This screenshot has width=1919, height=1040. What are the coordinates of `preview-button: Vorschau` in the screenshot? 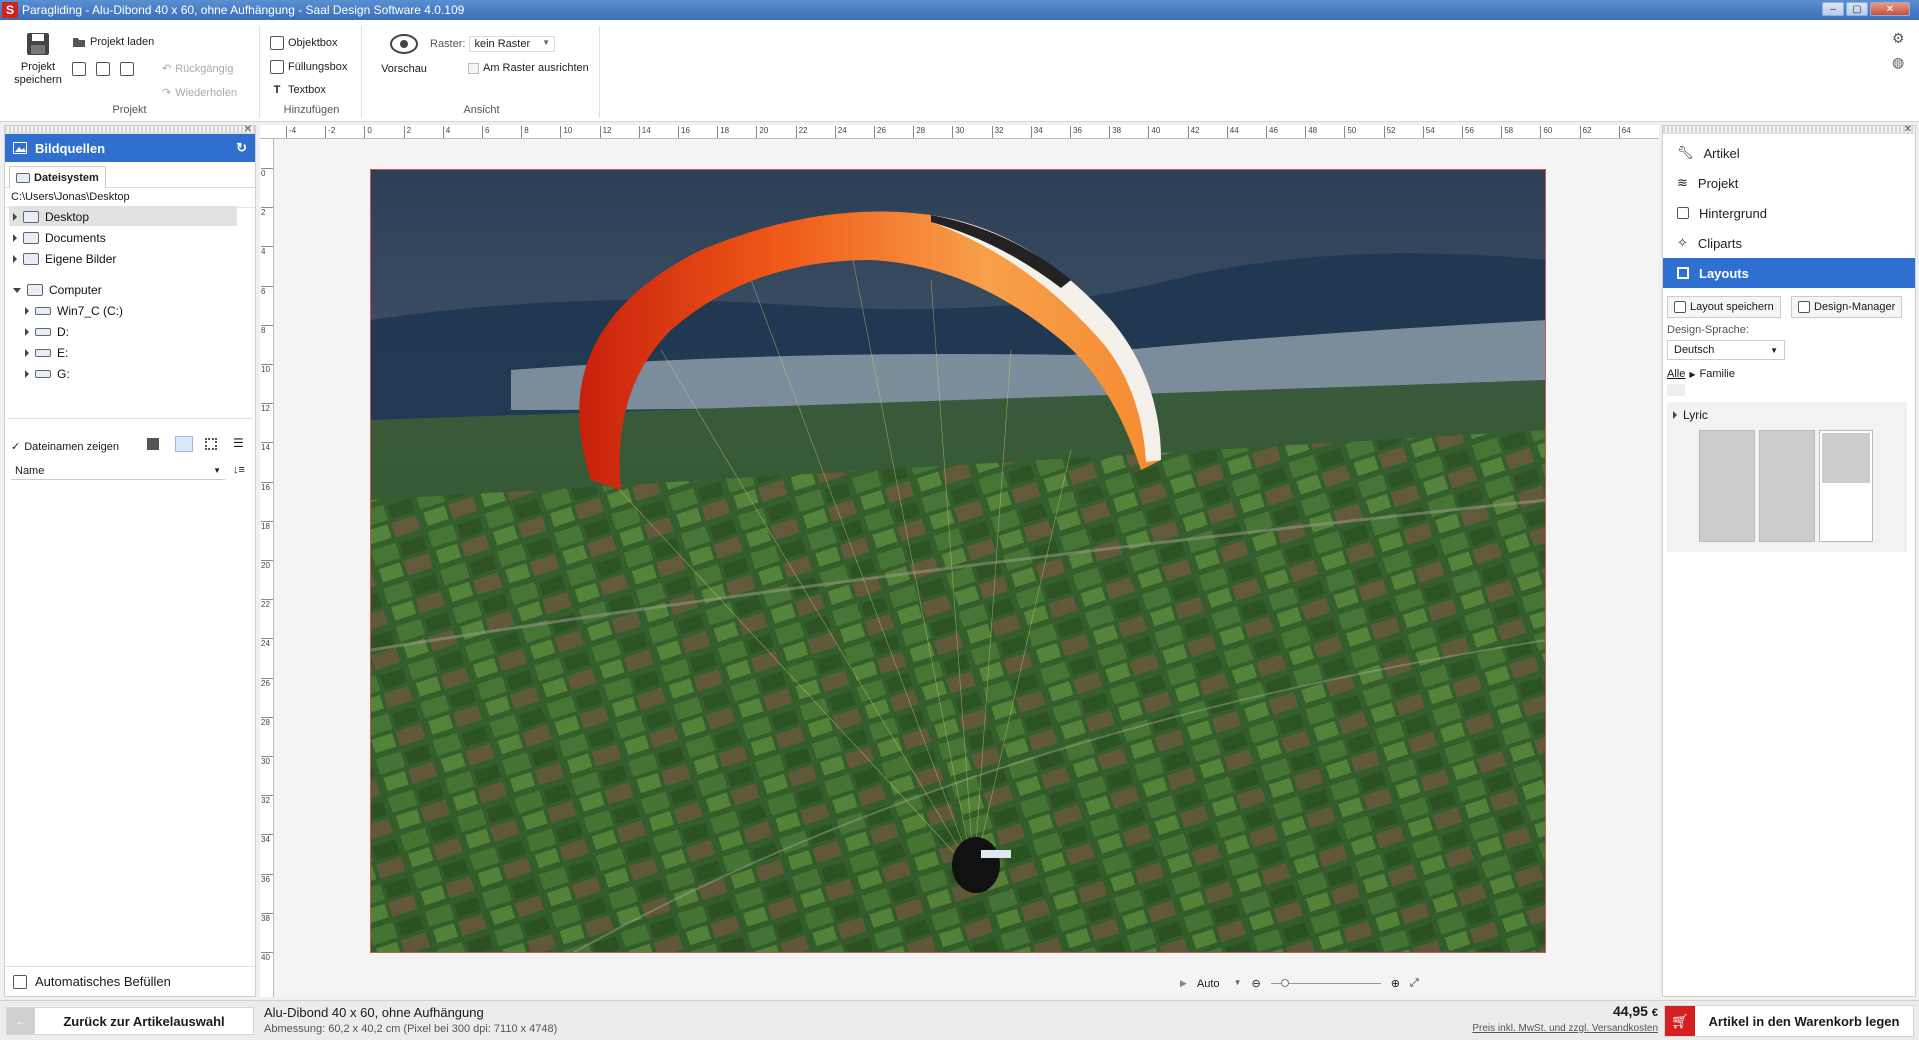 It's located at (404, 53).